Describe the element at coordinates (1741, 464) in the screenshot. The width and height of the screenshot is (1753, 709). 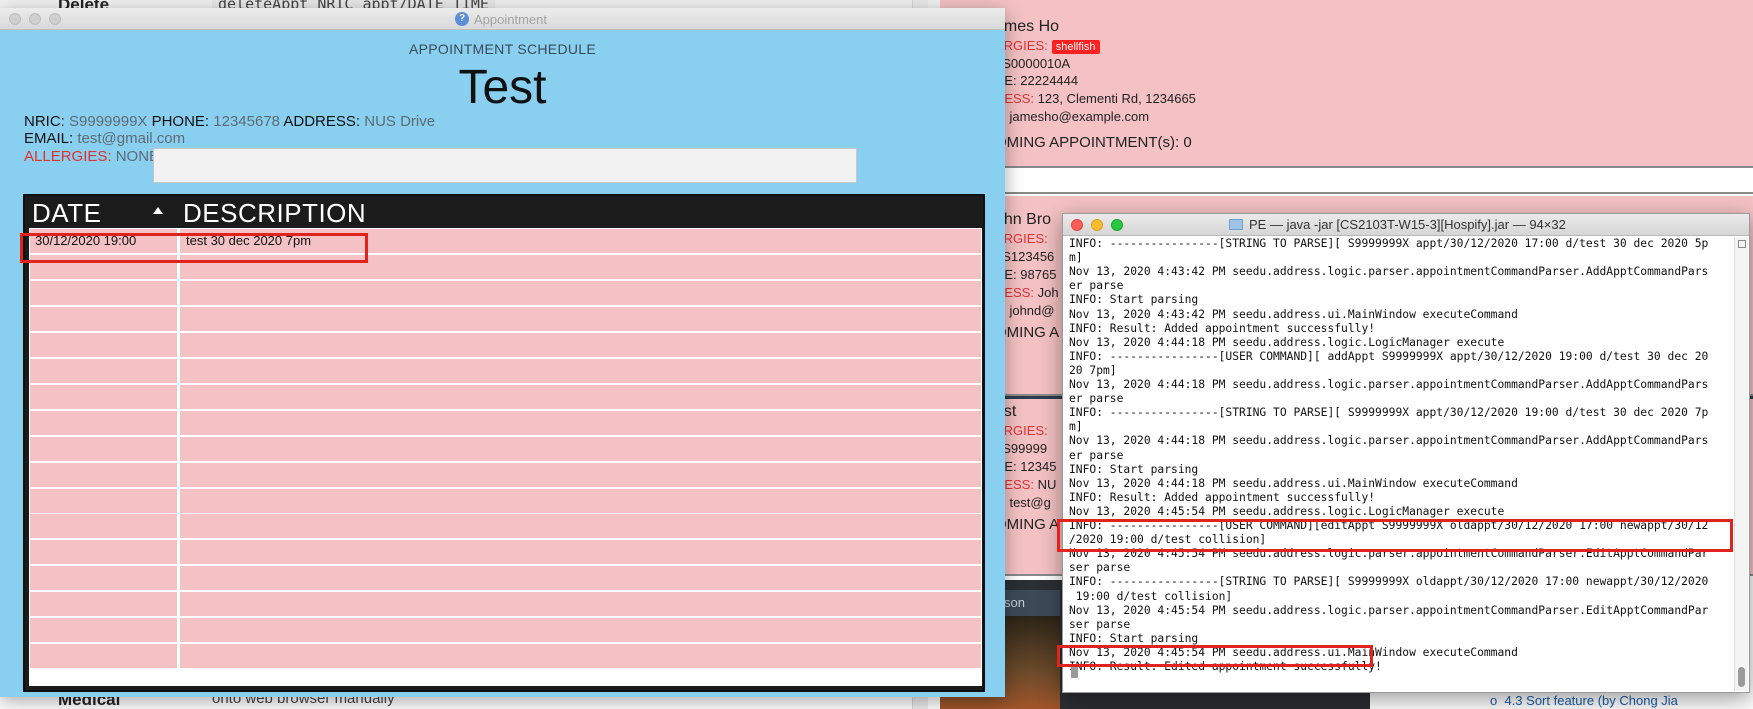
I see `terminal-scrollbar` at that location.